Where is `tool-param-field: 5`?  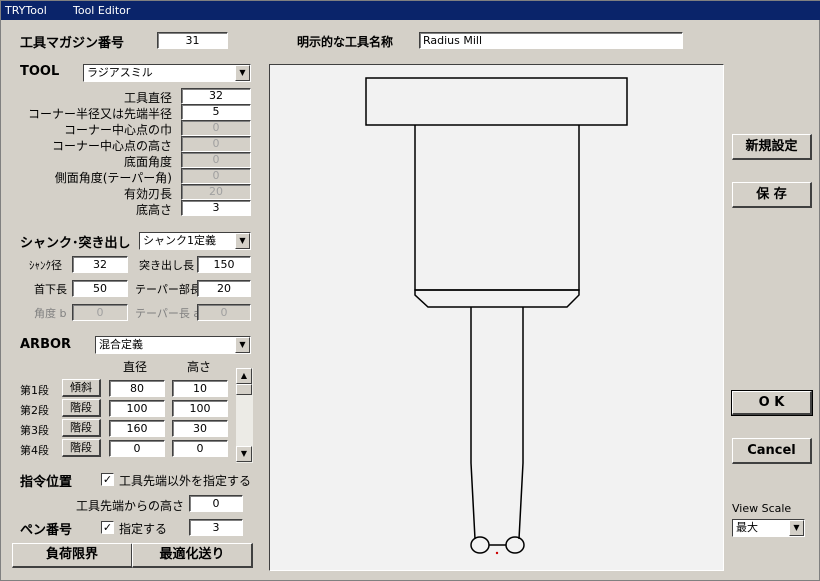 tool-param-field: 5 is located at coordinates (216, 112).